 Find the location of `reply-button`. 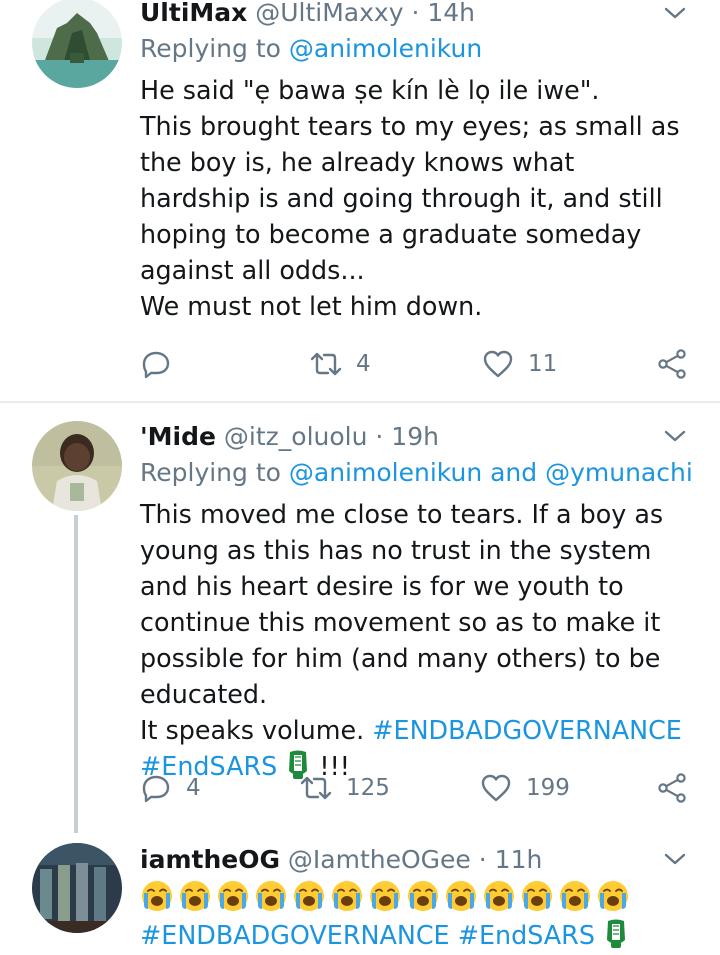

reply-button is located at coordinates (156, 364).